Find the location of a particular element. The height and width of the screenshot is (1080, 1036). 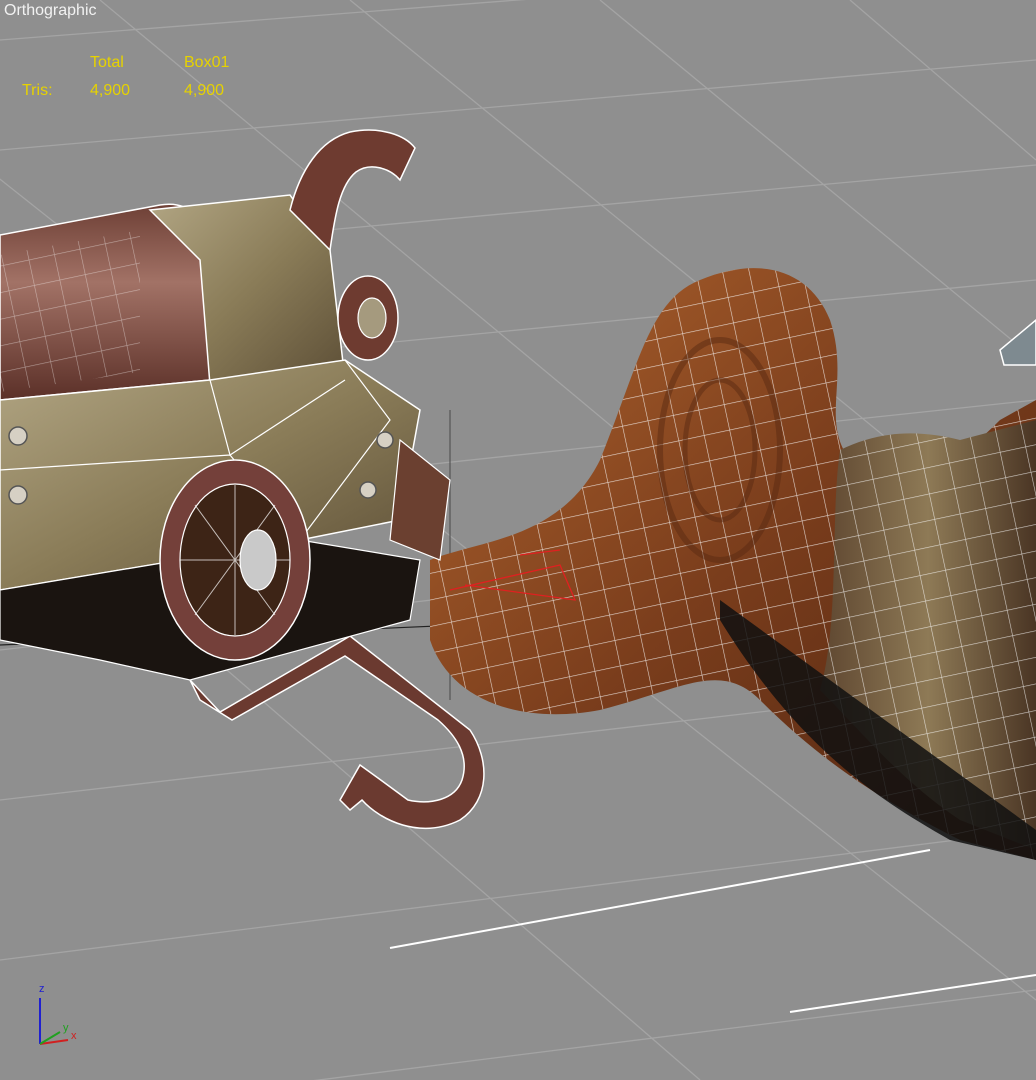

stats-object-value: 4,900 is located at coordinates (204, 90).